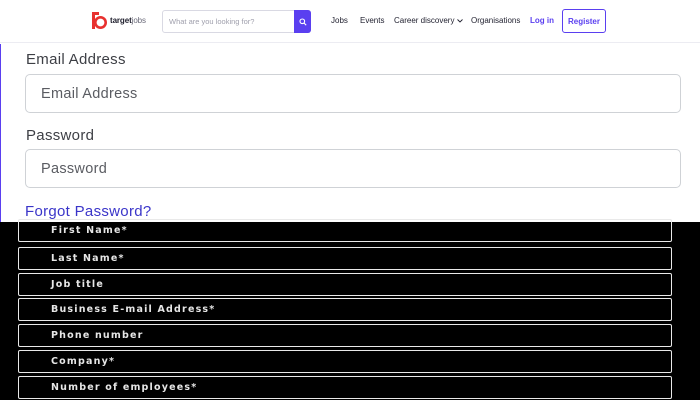 This screenshot has width=700, height=400. Describe the element at coordinates (372, 20) in the screenshot. I see `nav-events-link: Events` at that location.